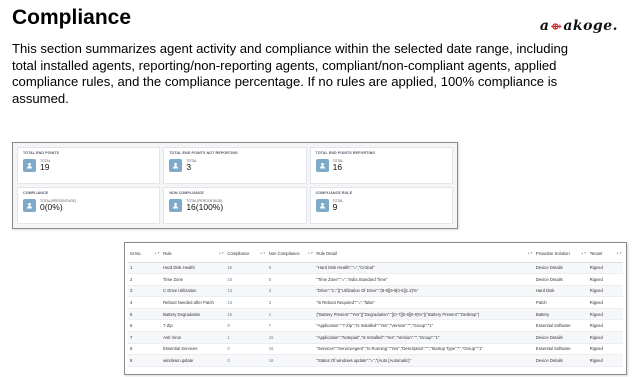  What do you see at coordinates (381, 205) in the screenshot?
I see `summary-card: COMPLIANCE RULE TOTAL 9` at bounding box center [381, 205].